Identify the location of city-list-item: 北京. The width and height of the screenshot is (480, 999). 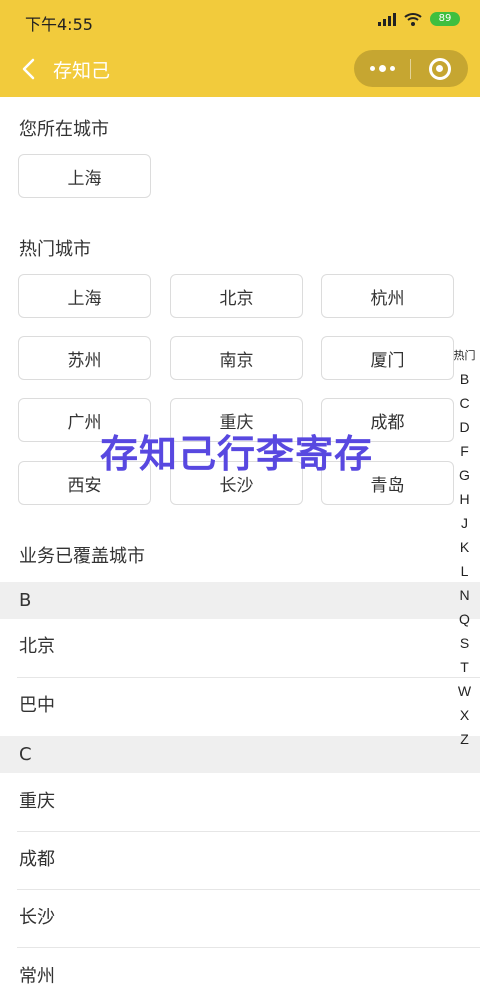
(240, 647).